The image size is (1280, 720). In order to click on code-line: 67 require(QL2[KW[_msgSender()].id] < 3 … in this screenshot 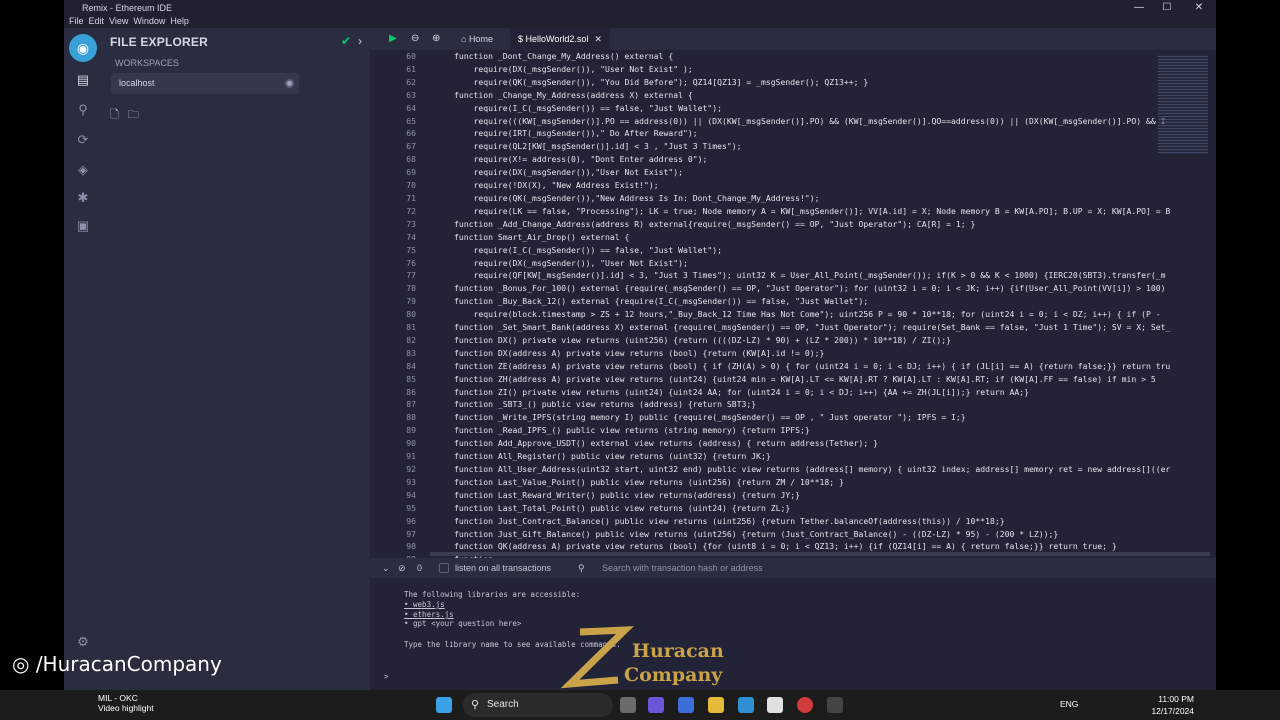, I will do `click(793, 146)`.